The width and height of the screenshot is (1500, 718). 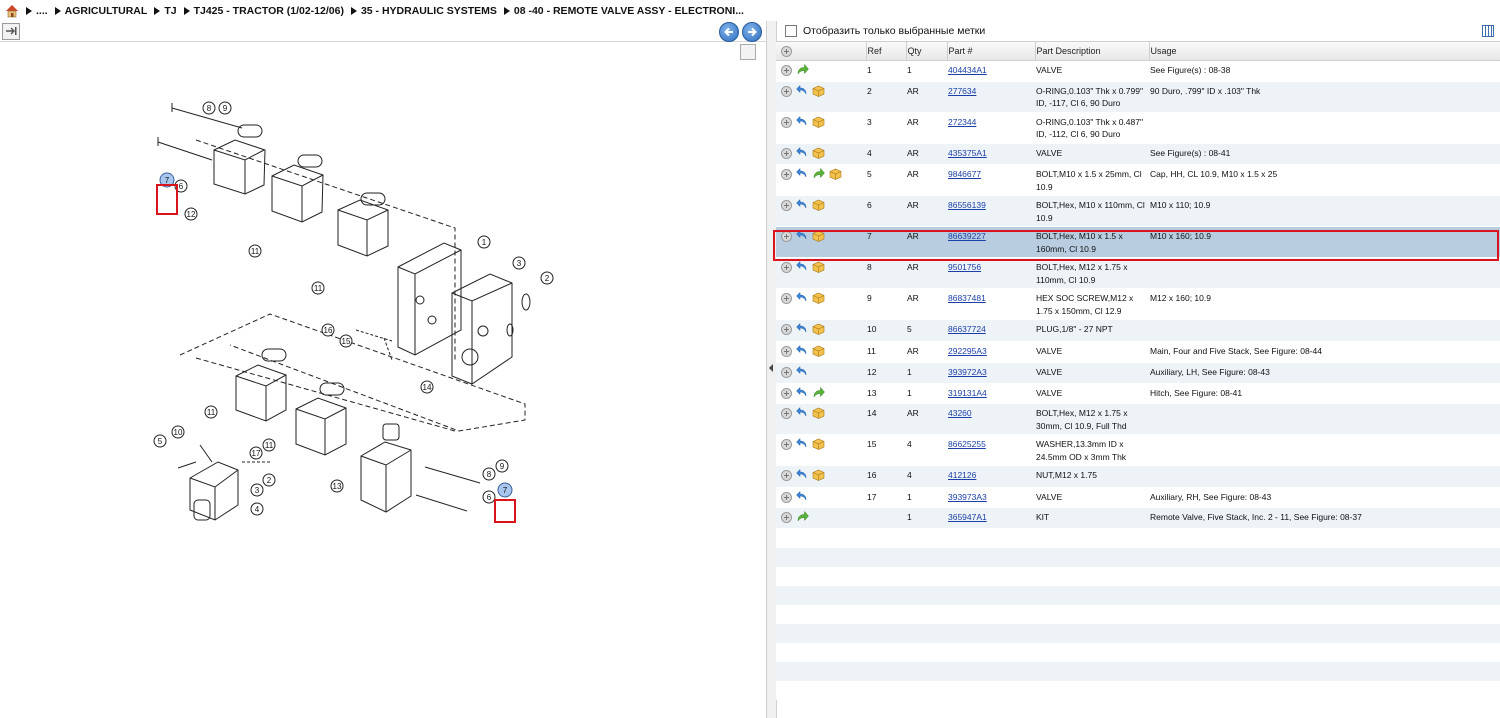 What do you see at coordinates (967, 393) in the screenshot?
I see `part-number-link: 319131A4` at bounding box center [967, 393].